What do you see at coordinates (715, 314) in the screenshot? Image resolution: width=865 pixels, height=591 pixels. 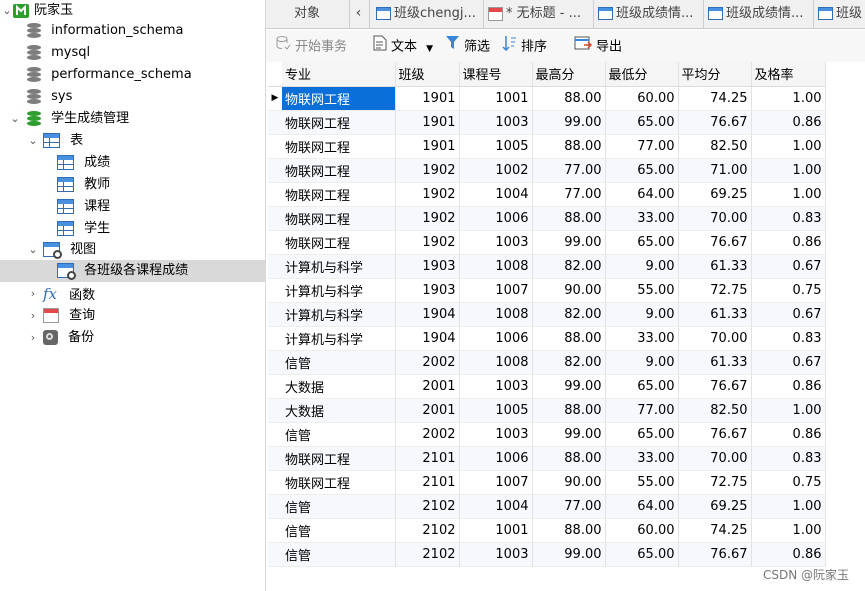 I see `table-cell: 61.33` at bounding box center [715, 314].